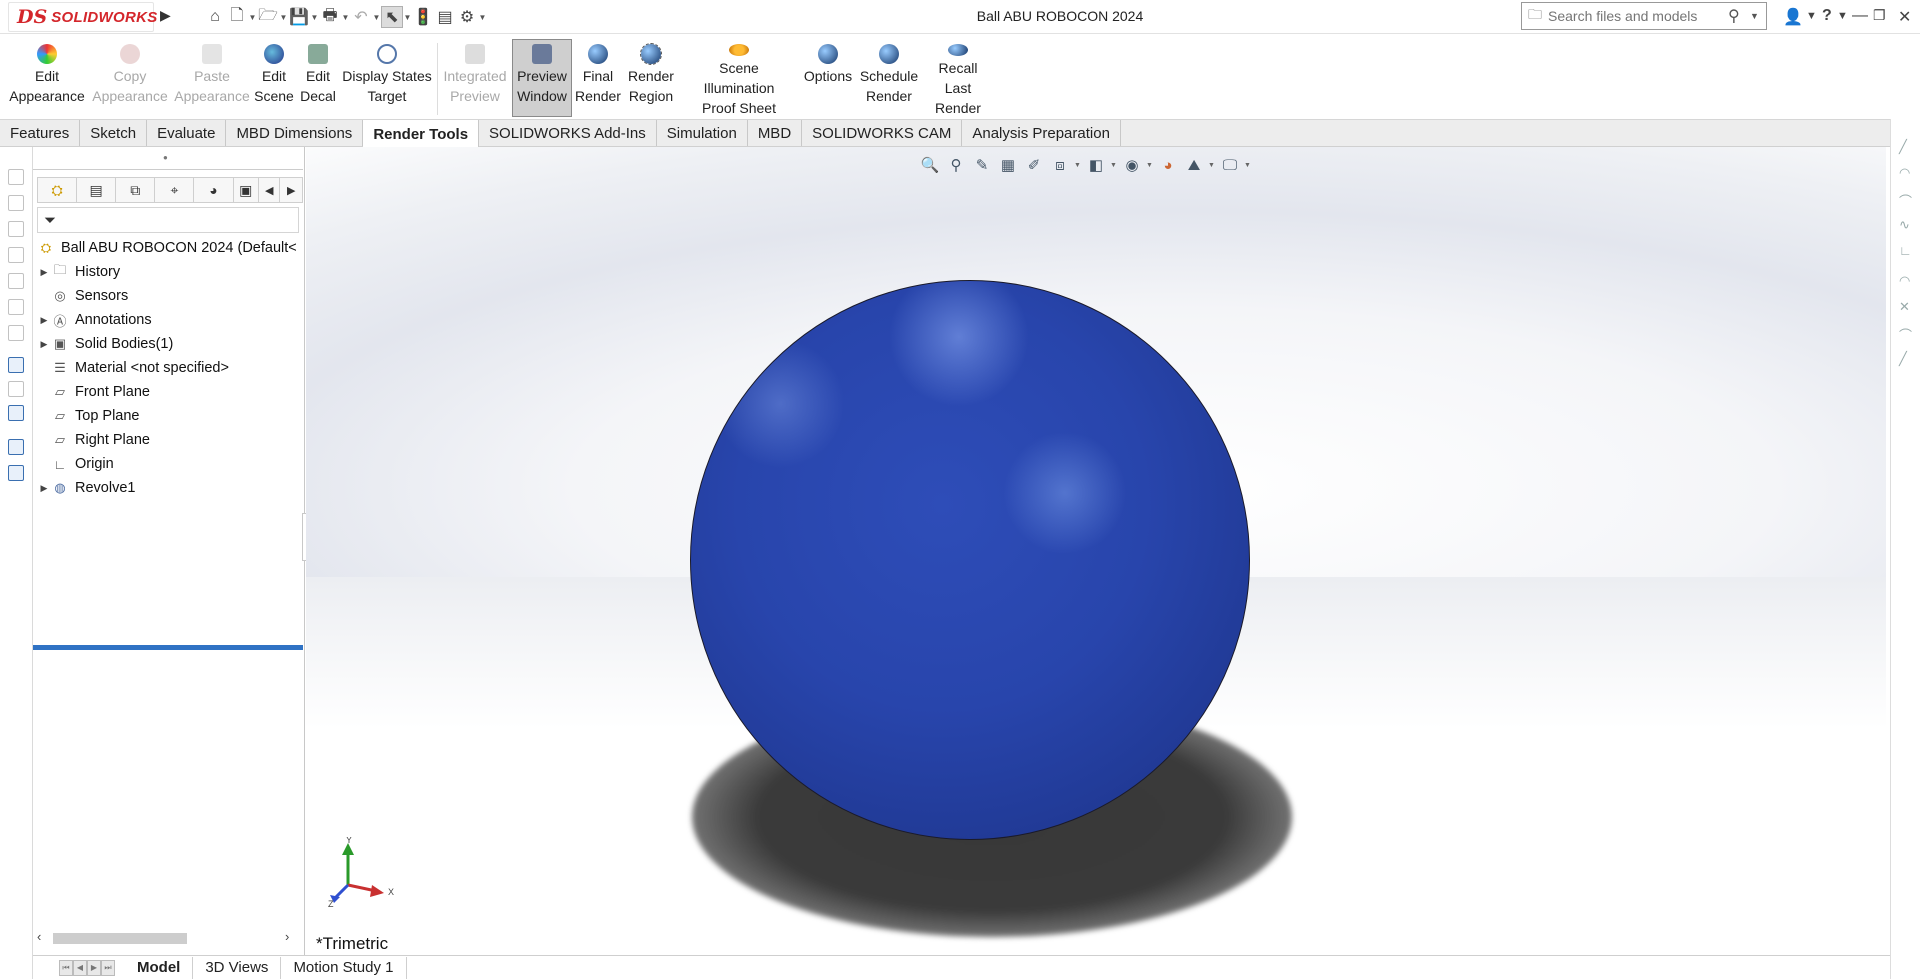 Image resolution: width=1920 pixels, height=979 pixels. I want to click on dimxpert-tab-icon: ⌖, so click(175, 190).